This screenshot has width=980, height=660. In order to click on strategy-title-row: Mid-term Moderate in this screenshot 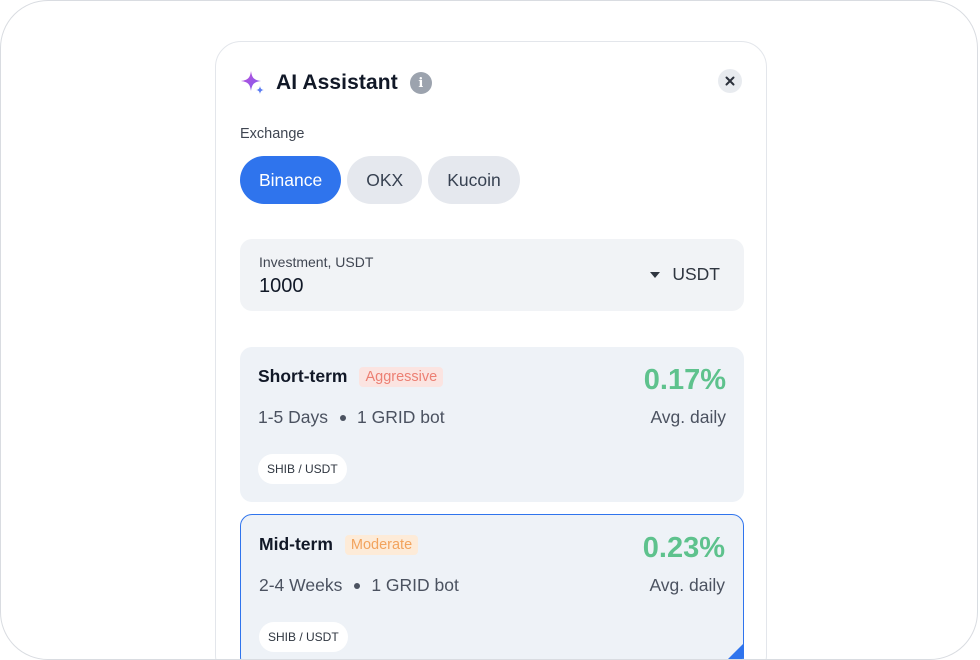, I will do `click(339, 544)`.